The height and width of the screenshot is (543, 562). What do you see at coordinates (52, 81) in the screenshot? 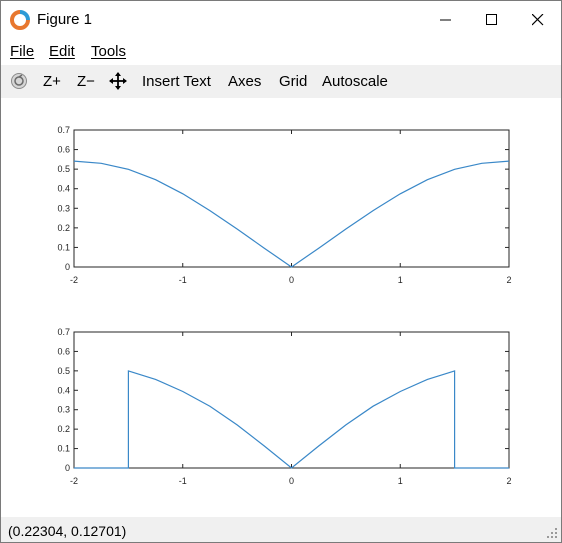
I see `zoom-in-button: Z+` at bounding box center [52, 81].